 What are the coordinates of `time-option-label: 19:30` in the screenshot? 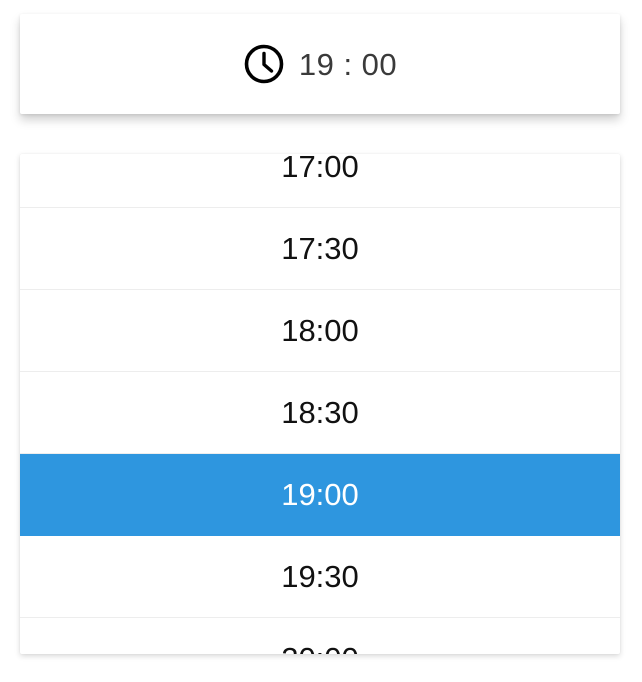 It's located at (320, 576).